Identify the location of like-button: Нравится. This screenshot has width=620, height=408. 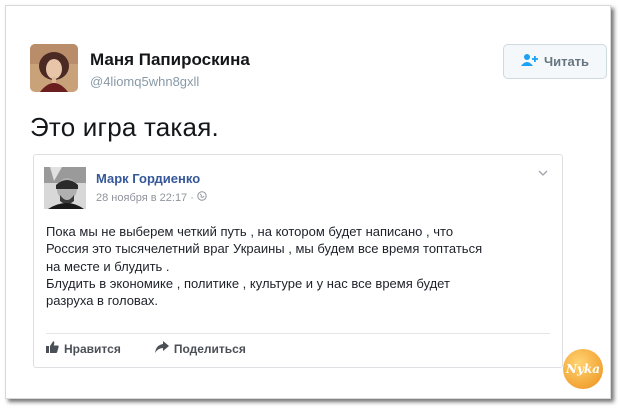
(83, 348).